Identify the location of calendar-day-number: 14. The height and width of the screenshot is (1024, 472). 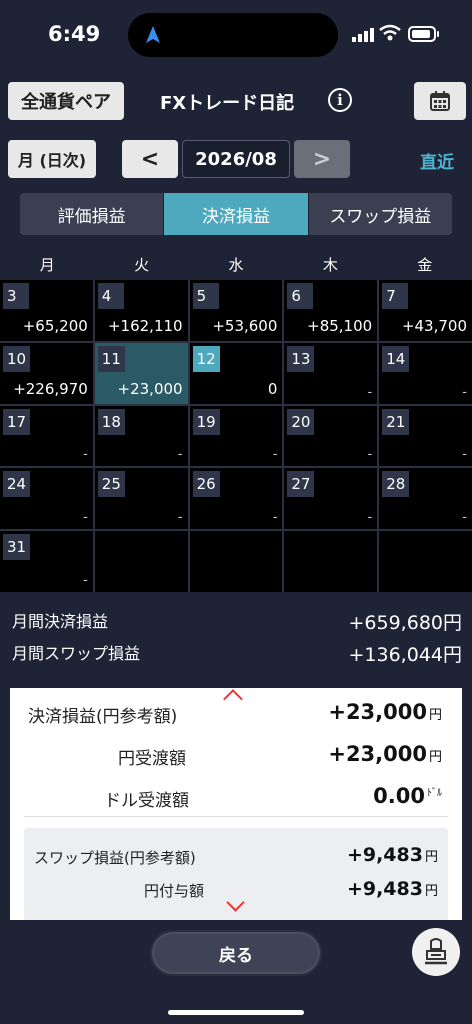
(396, 358).